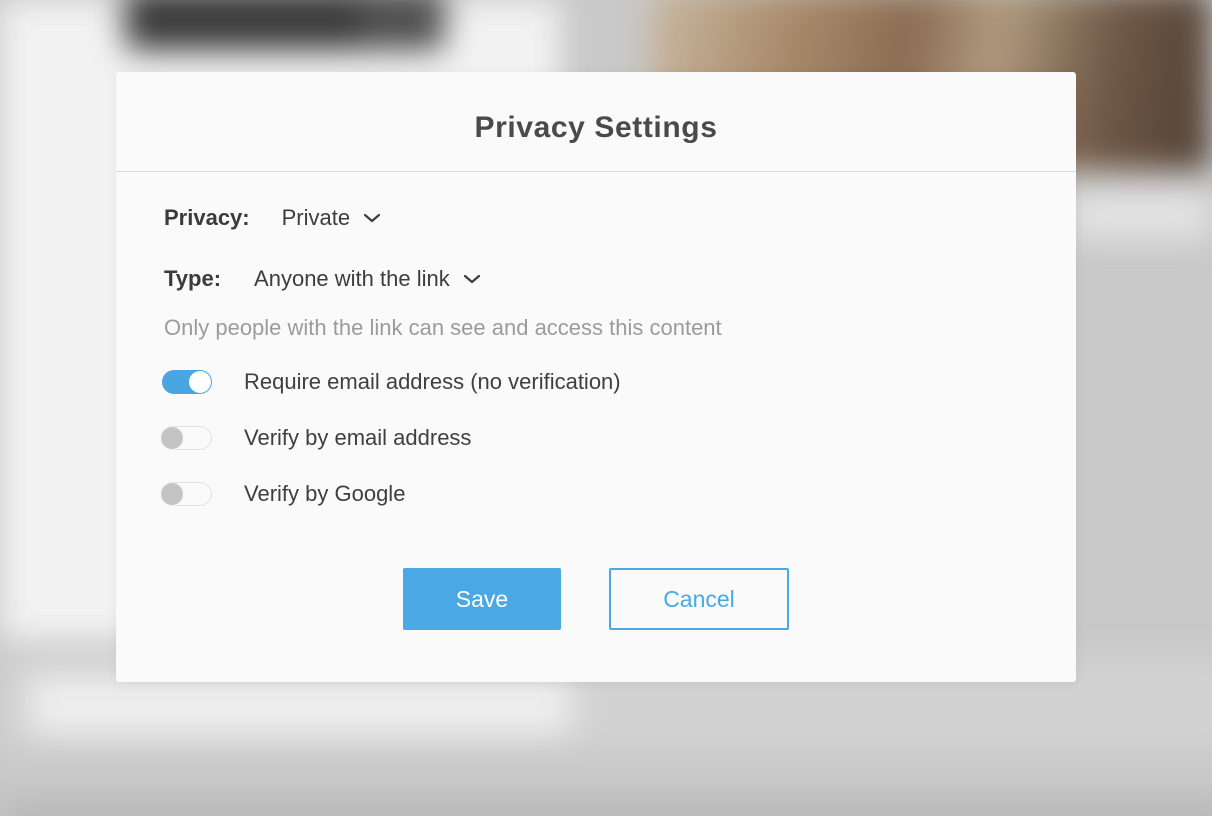  I want to click on verify-email-label: Verify by email address, so click(358, 437).